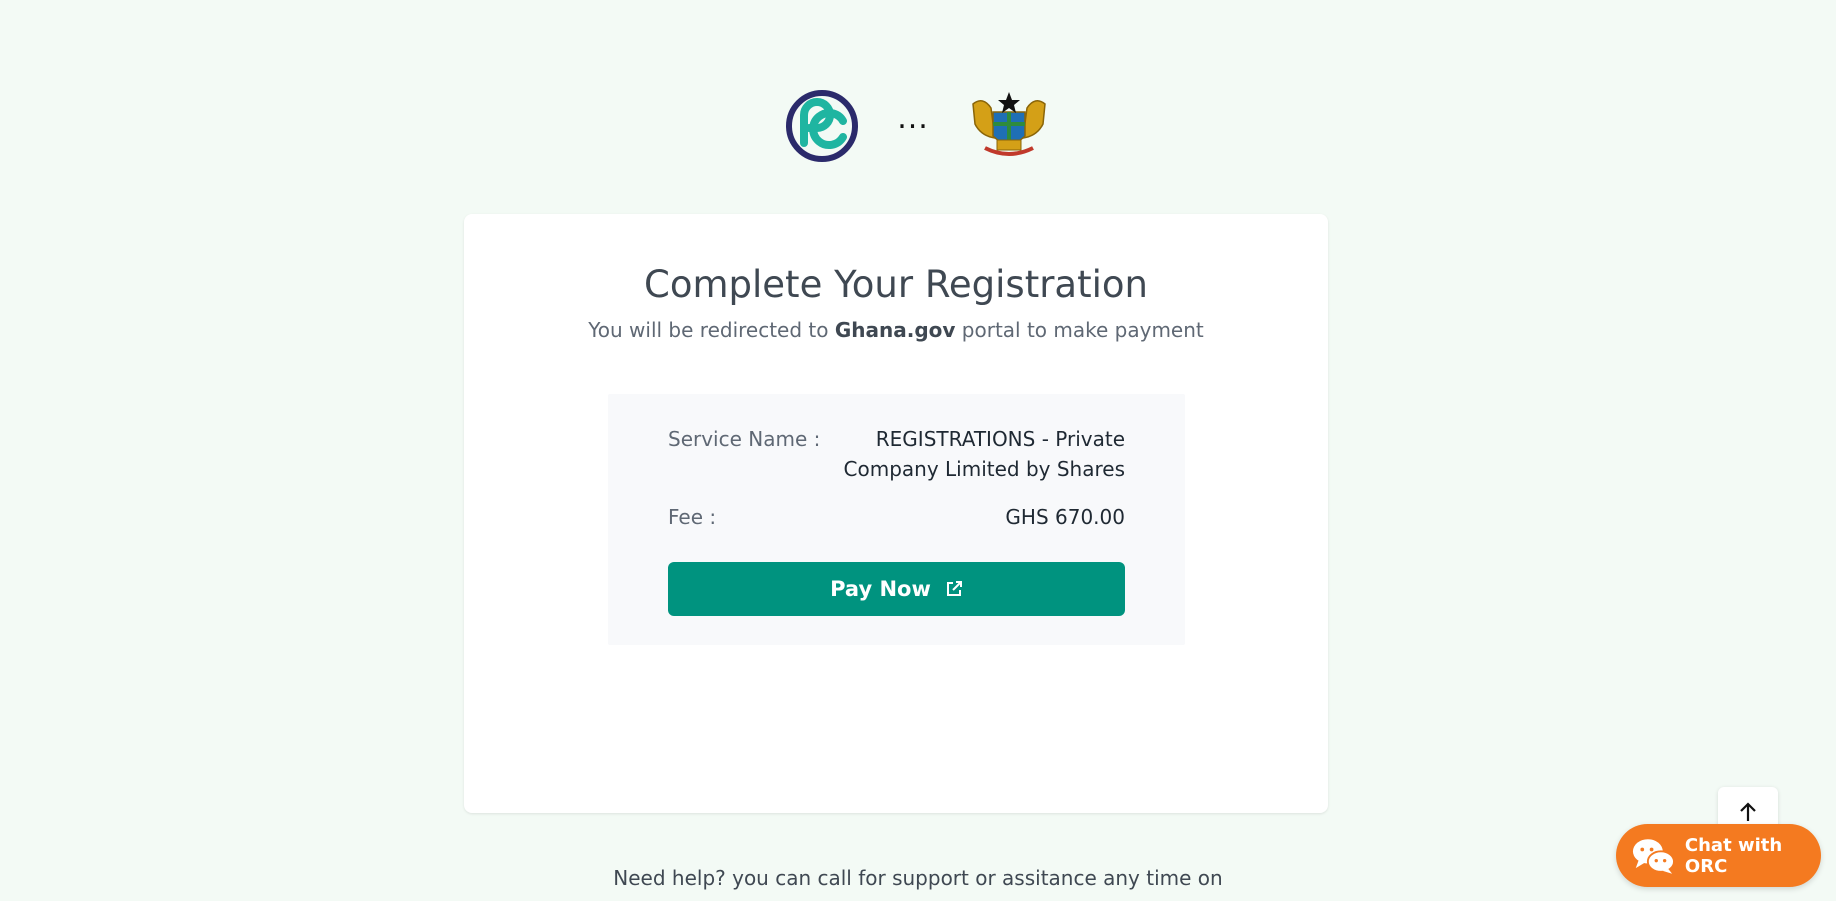  I want to click on arrow-up-icon, so click(1748, 811).